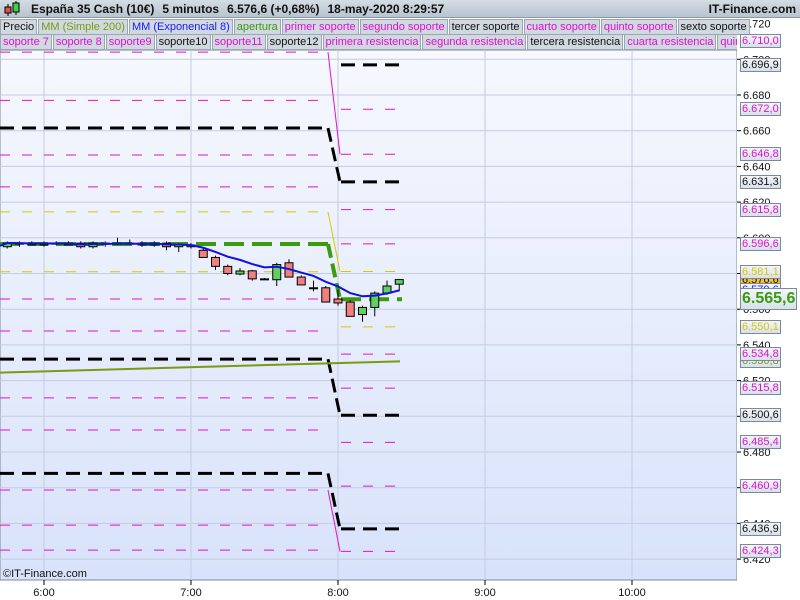 The height and width of the screenshot is (600, 800). I want to click on x-tick-label: 10:00, so click(632, 593).